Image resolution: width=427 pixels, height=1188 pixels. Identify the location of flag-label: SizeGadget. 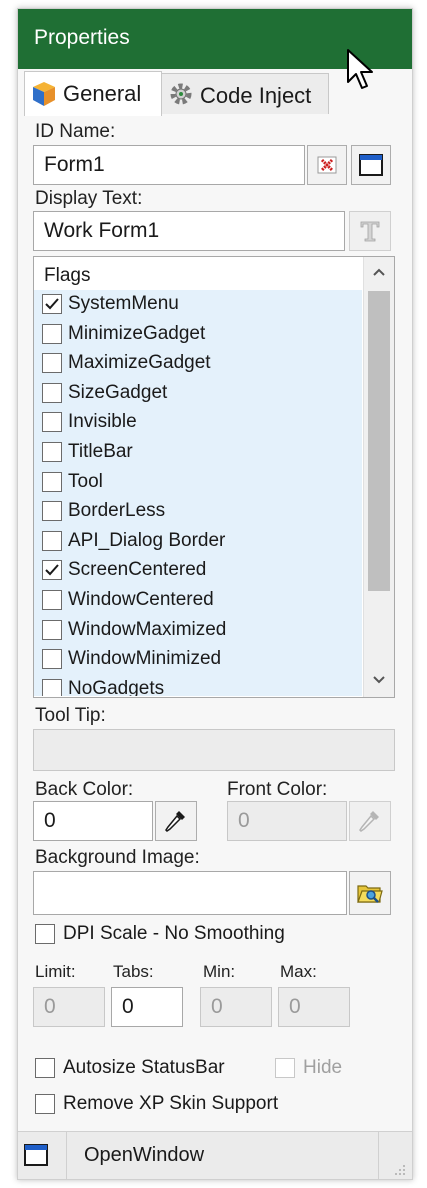
(118, 392).